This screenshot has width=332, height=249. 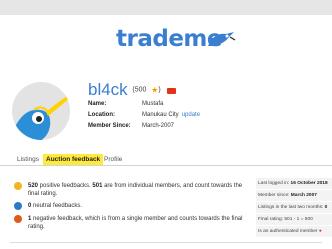 I want to click on authenticated-member: Is an authenticated member ●, so click(x=294, y=231).